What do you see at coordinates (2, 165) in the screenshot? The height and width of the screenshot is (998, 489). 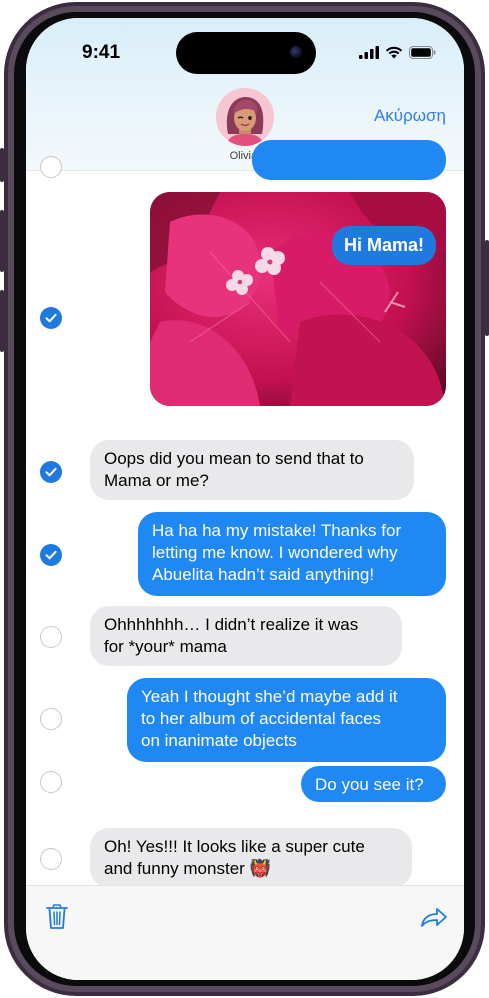 I see `action-button` at bounding box center [2, 165].